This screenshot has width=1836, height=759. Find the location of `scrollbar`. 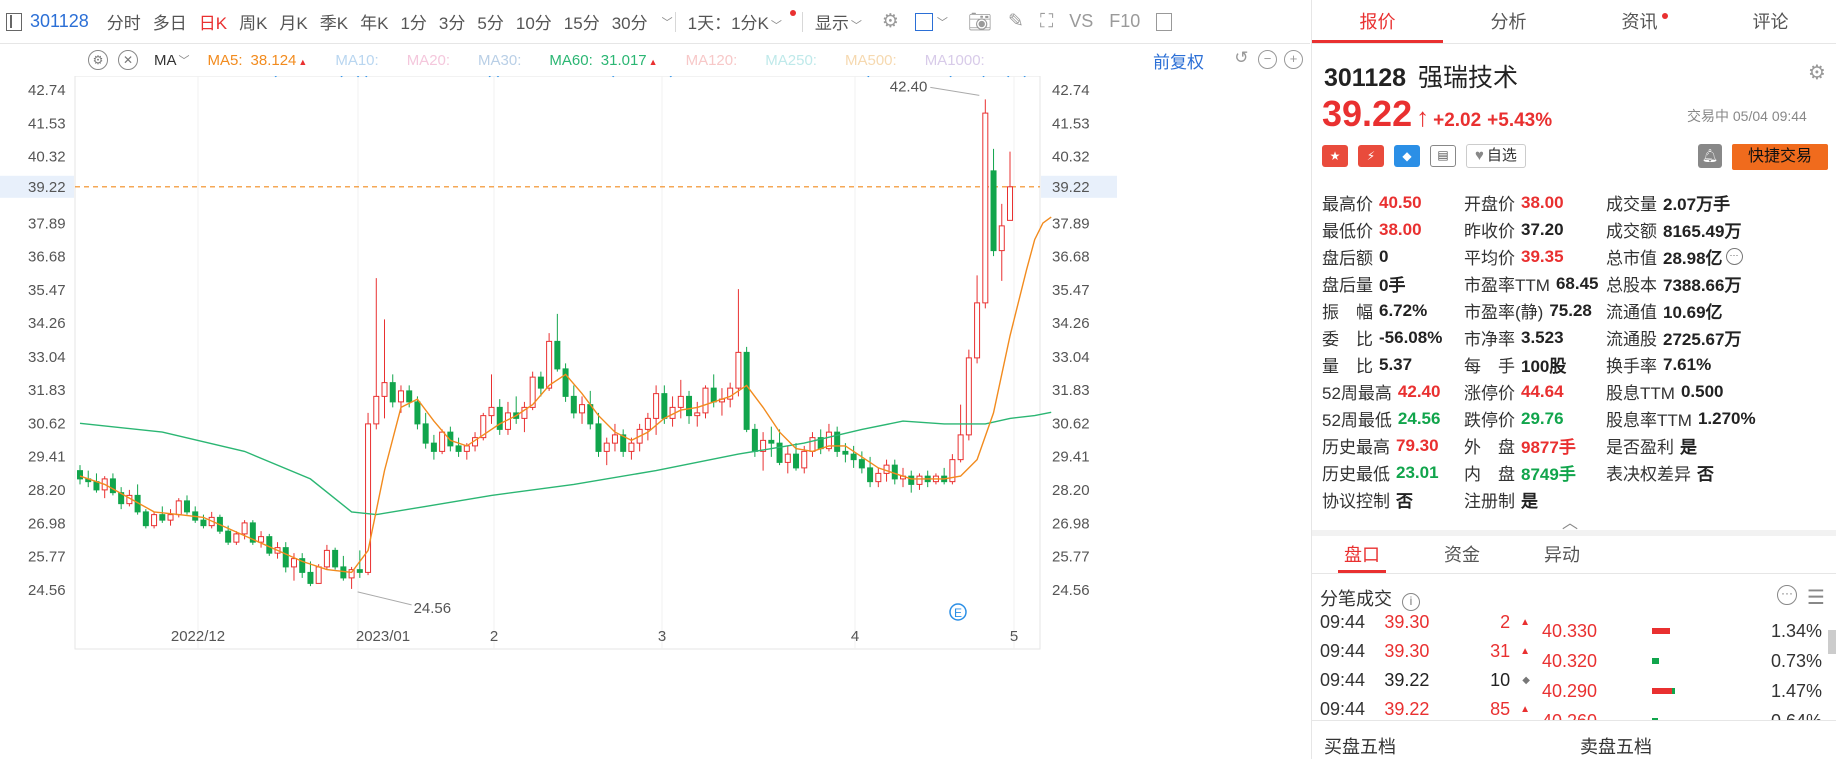

scrollbar is located at coordinates (1832, 642).